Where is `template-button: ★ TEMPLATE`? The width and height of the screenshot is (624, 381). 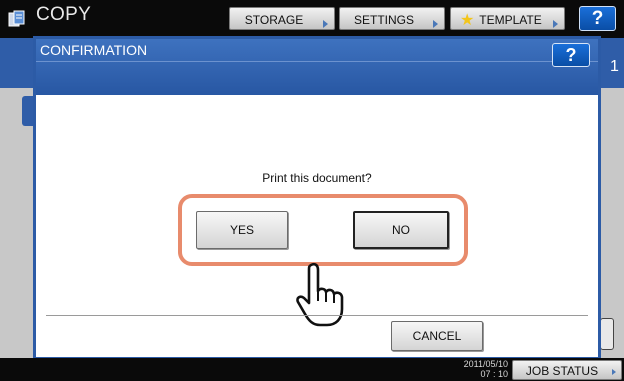
template-button: ★ TEMPLATE is located at coordinates (507, 18).